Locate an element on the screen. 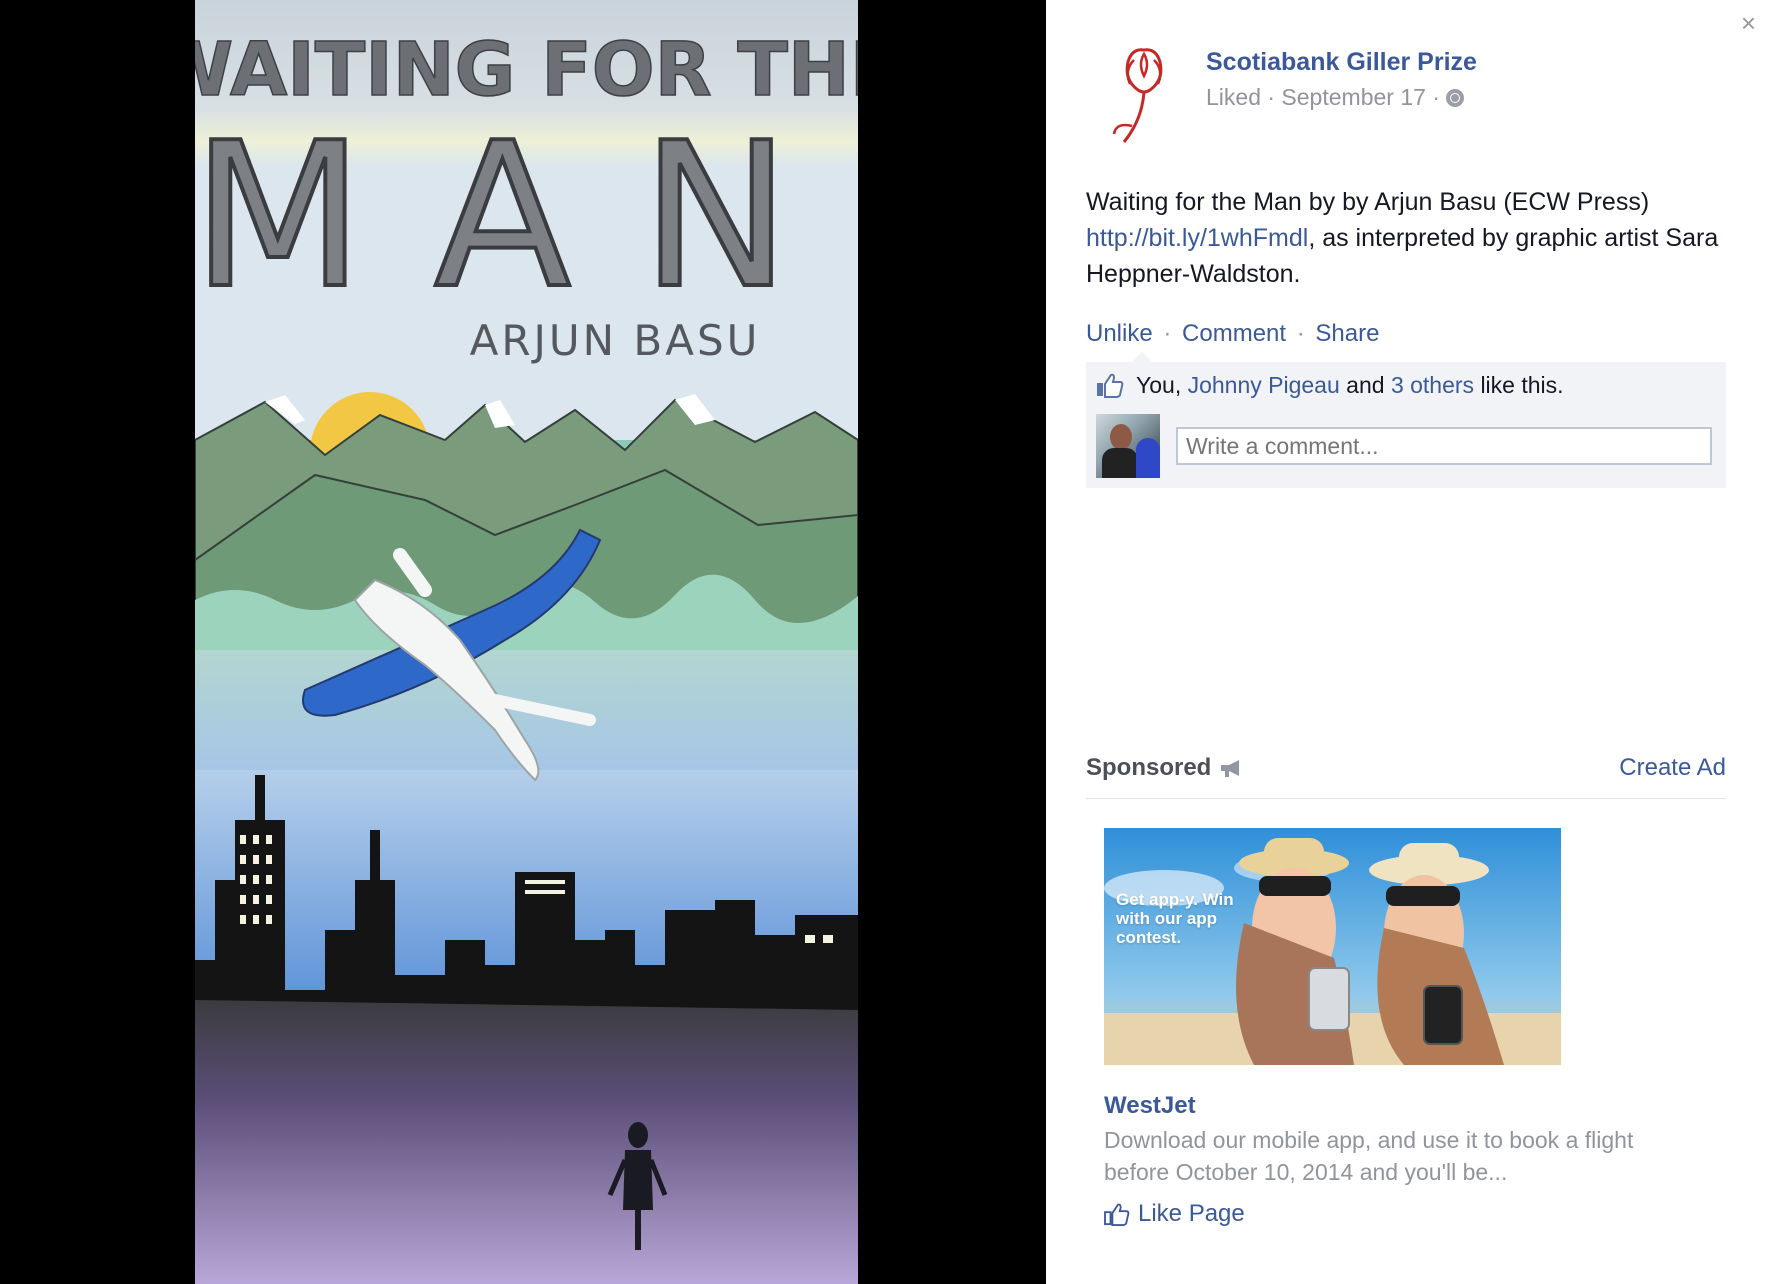 Image resolution: width=1770 pixels, height=1284 pixels. likes-suffix: like this. is located at coordinates (1522, 384).